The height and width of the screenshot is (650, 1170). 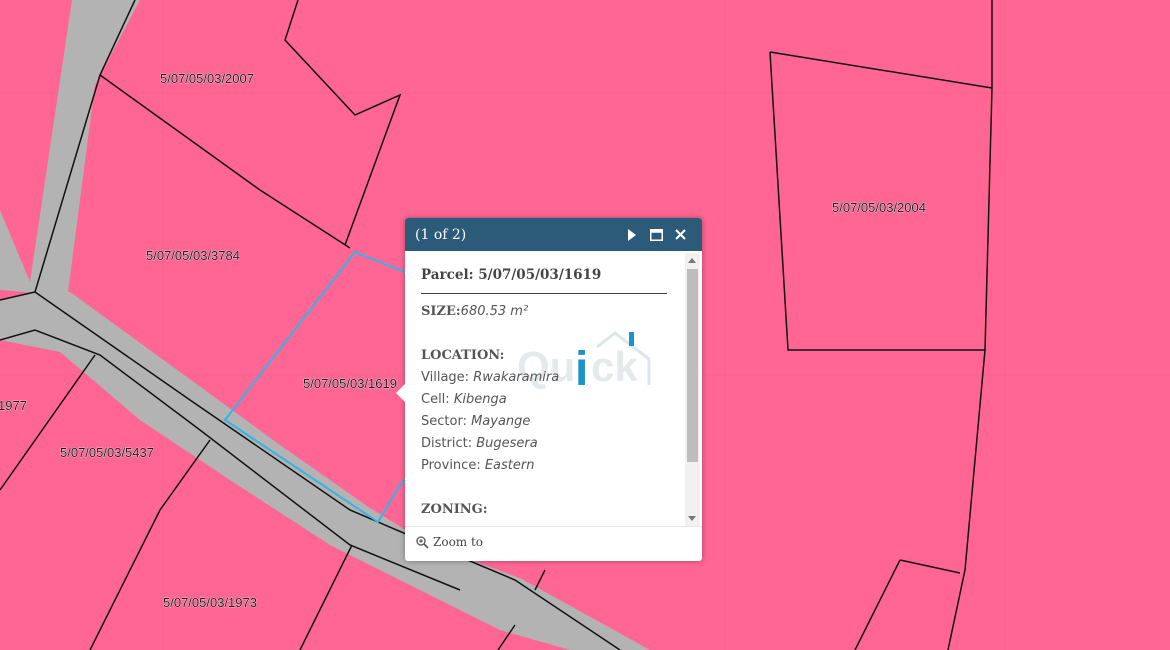 I want to click on size-value: 680.53 m², so click(x=494, y=311).